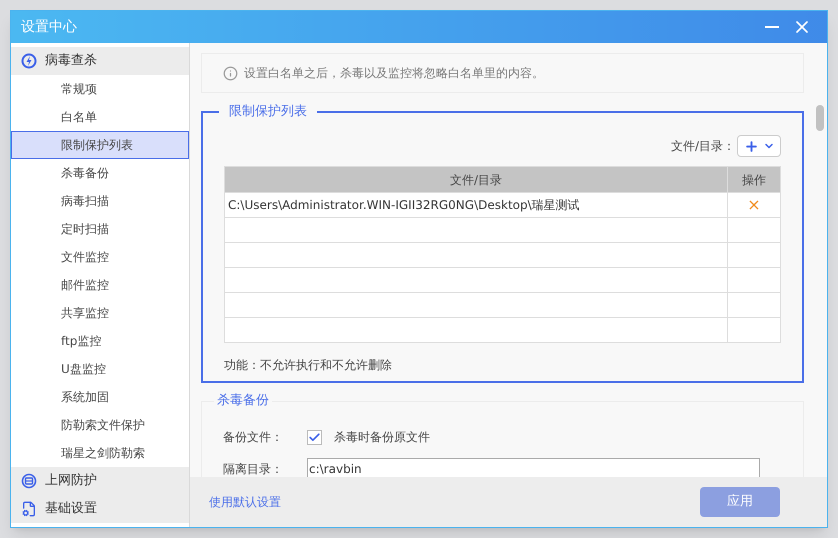 This screenshot has width=838, height=538. Describe the element at coordinates (100, 173) in the screenshot. I see `sidebar-item: 杀毒备份` at that location.